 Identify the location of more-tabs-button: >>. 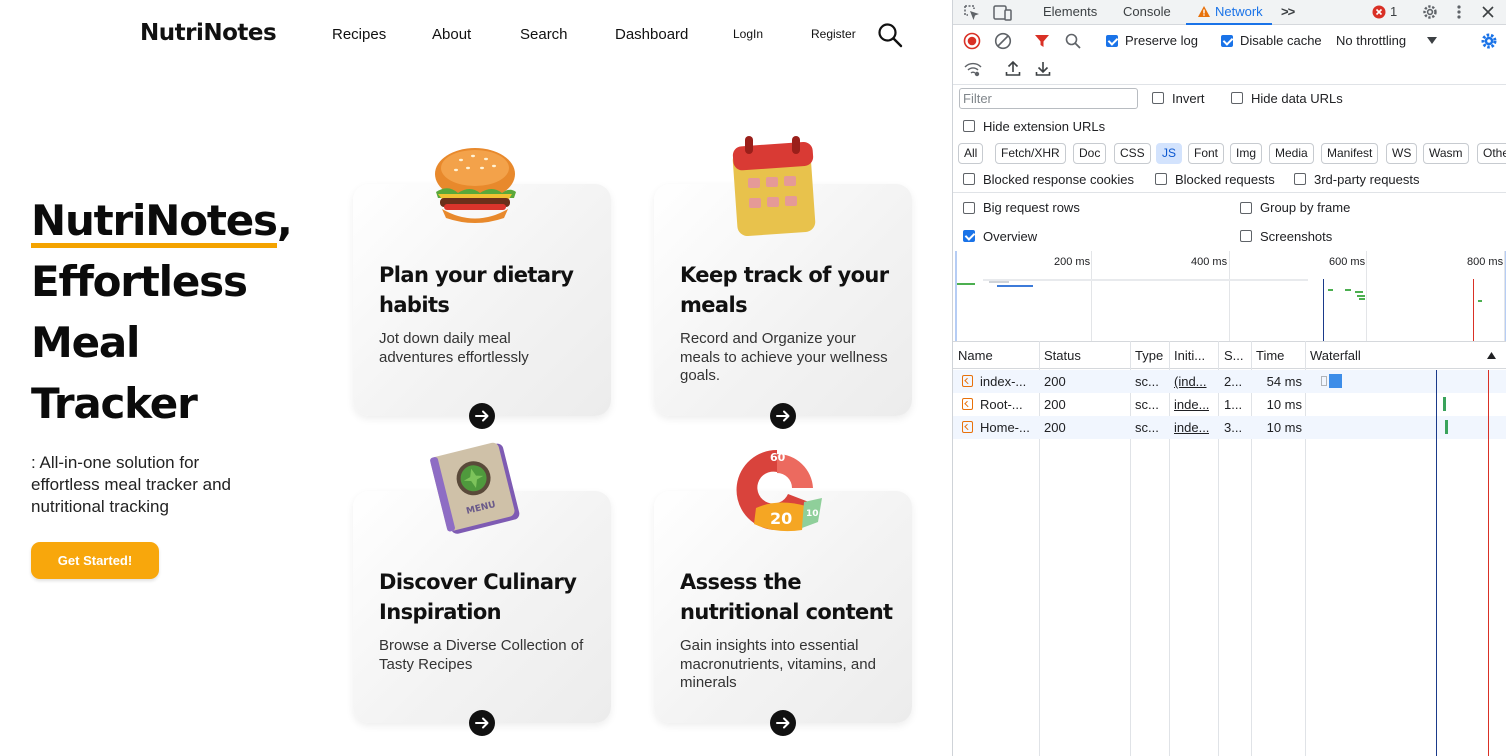
(1288, 11).